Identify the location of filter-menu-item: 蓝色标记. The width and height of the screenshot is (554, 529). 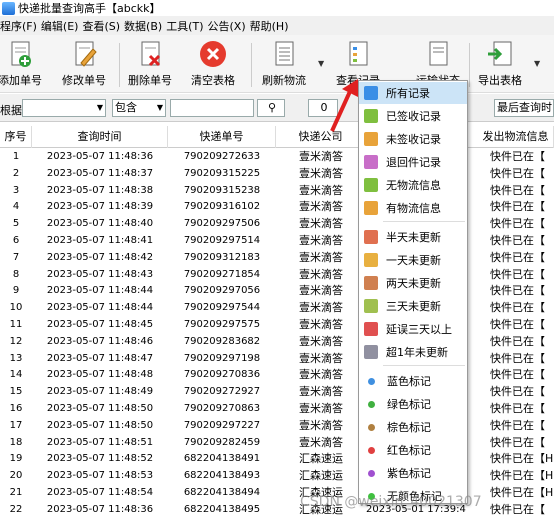
(413, 381).